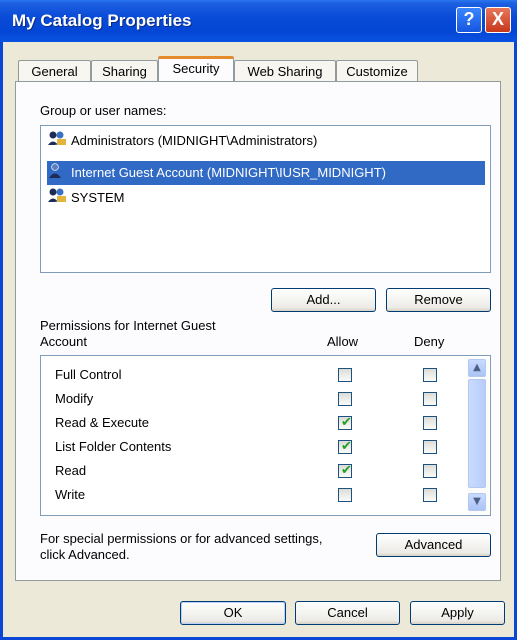  What do you see at coordinates (285, 70) in the screenshot?
I see `tab-web-sharing: Web Sharing` at bounding box center [285, 70].